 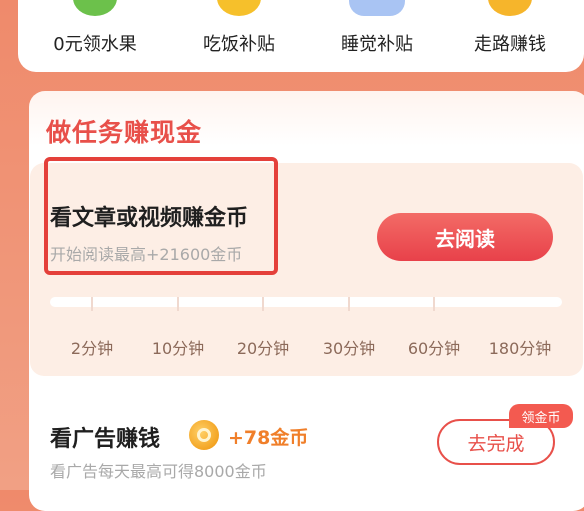 What do you see at coordinates (158, 471) in the screenshot?
I see `ad-task-subtitle: 看广告每天最高可得8000金币` at bounding box center [158, 471].